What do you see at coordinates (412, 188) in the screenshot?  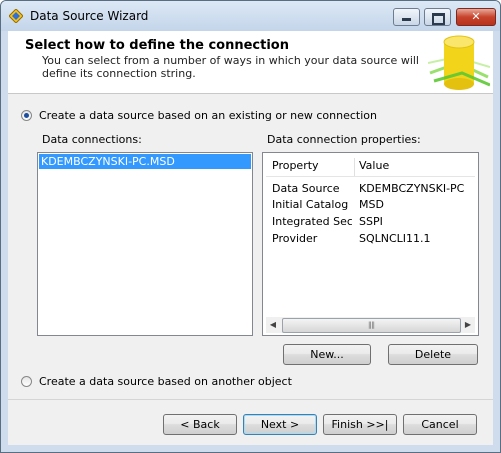 I see `property-value: KDEMBCZYNSKI-PC` at bounding box center [412, 188].